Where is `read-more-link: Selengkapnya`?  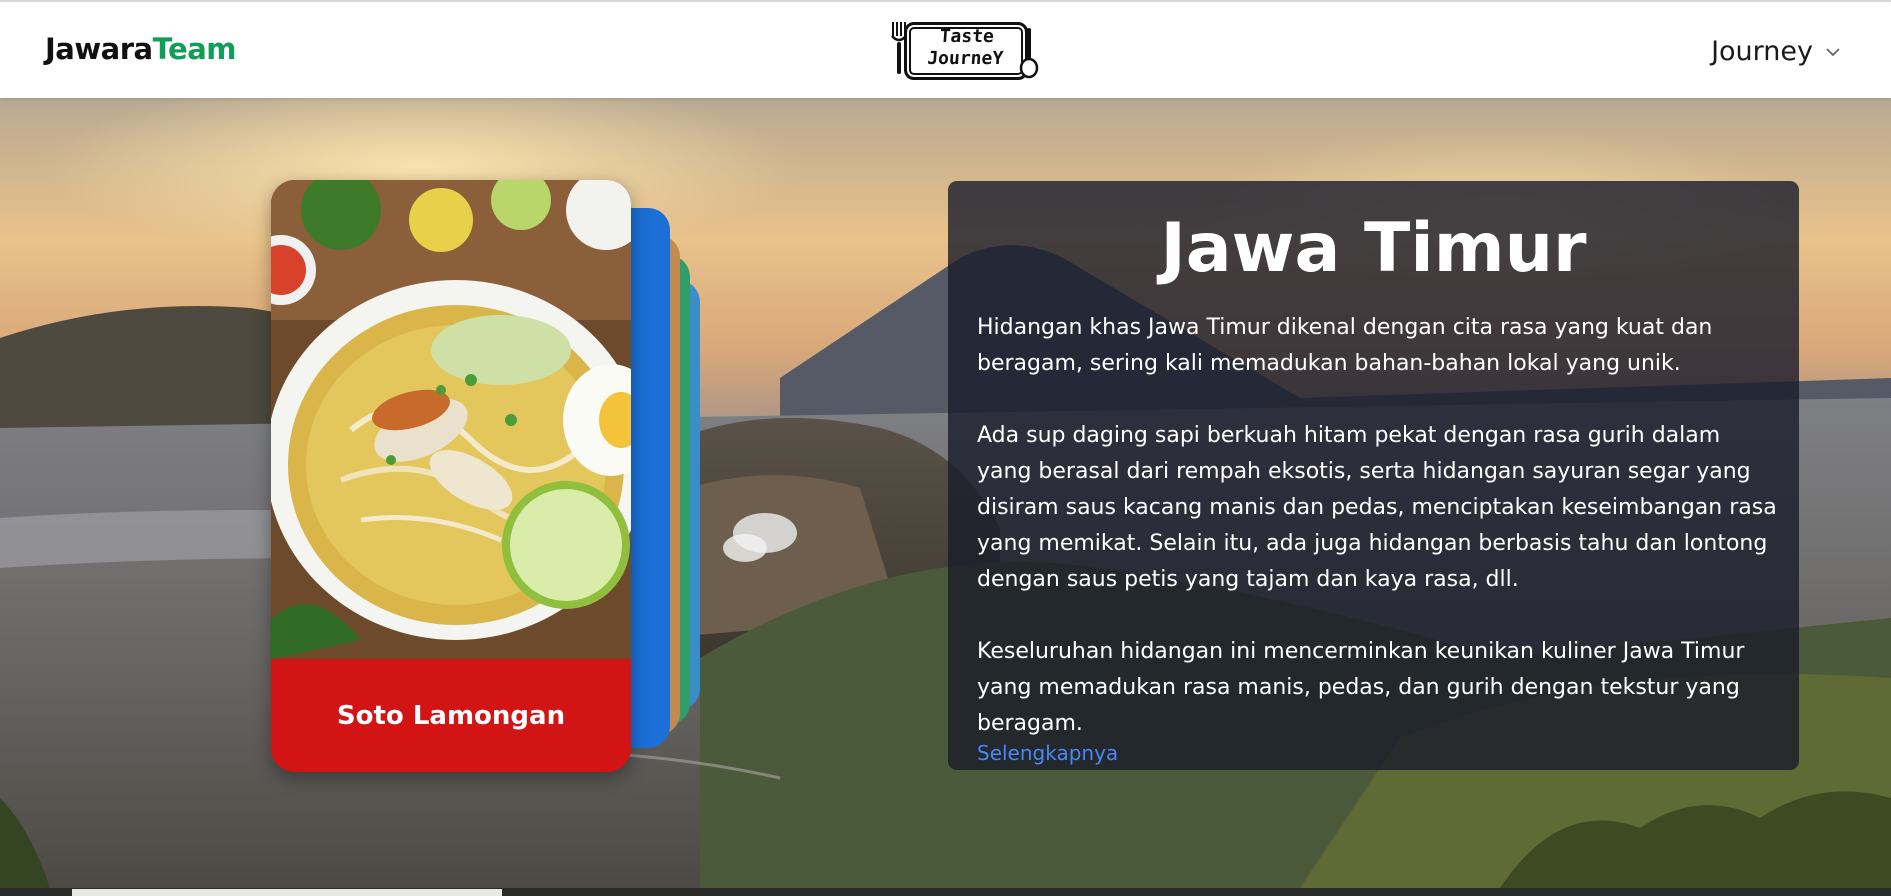
read-more-link: Selengkapnya is located at coordinates (1377, 753).